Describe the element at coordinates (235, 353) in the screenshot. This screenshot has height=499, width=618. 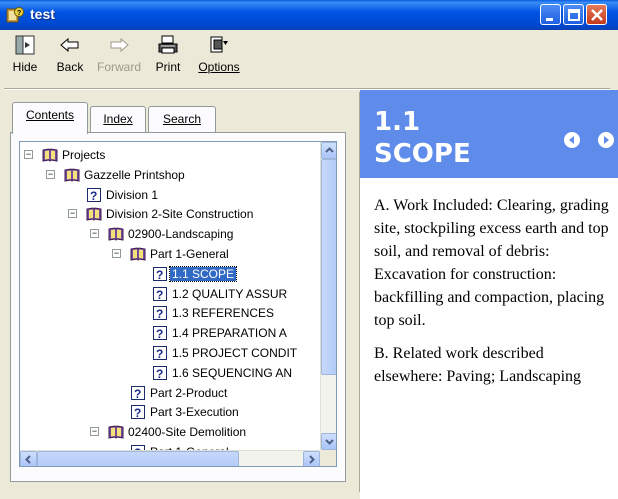
I see `tree-item-label: 1.5 PROJECT CONDIT` at that location.